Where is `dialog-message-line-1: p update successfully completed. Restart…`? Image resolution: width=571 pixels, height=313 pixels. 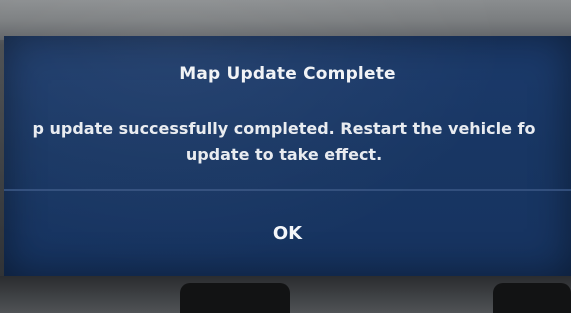 dialog-message-line-1: p update successfully completed. Restart… is located at coordinates (284, 128).